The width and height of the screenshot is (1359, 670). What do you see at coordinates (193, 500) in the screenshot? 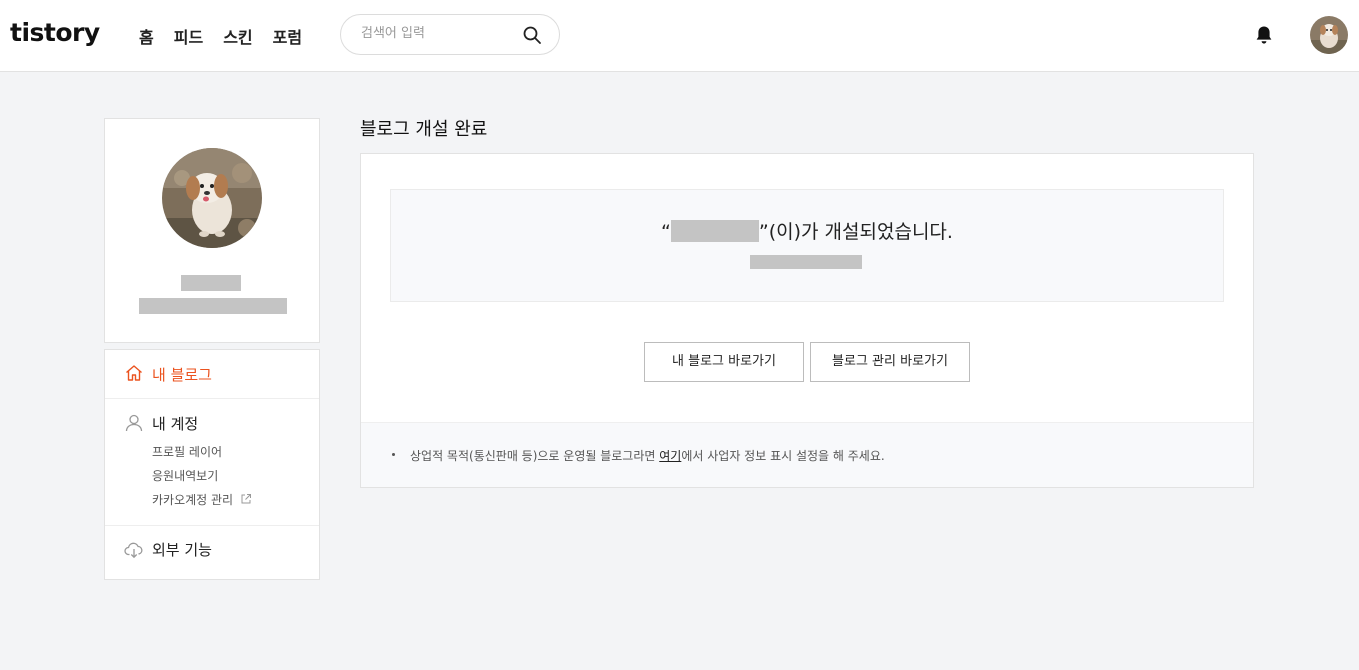
I see `kakao-account-label: 카카오계정 관리` at bounding box center [193, 500].